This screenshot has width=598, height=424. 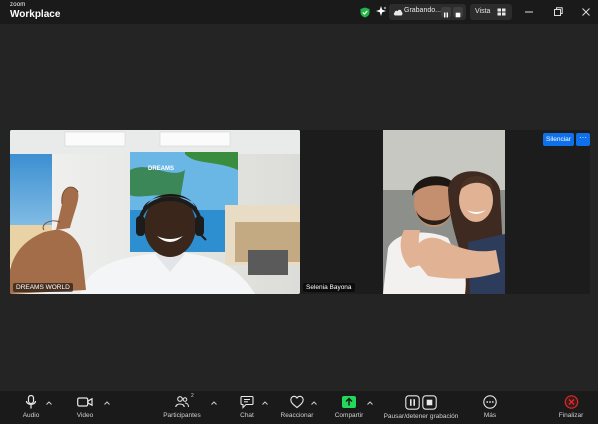 What do you see at coordinates (299, 12) in the screenshot?
I see `title-bar: zoom Workplace Grabando... Vista` at bounding box center [299, 12].